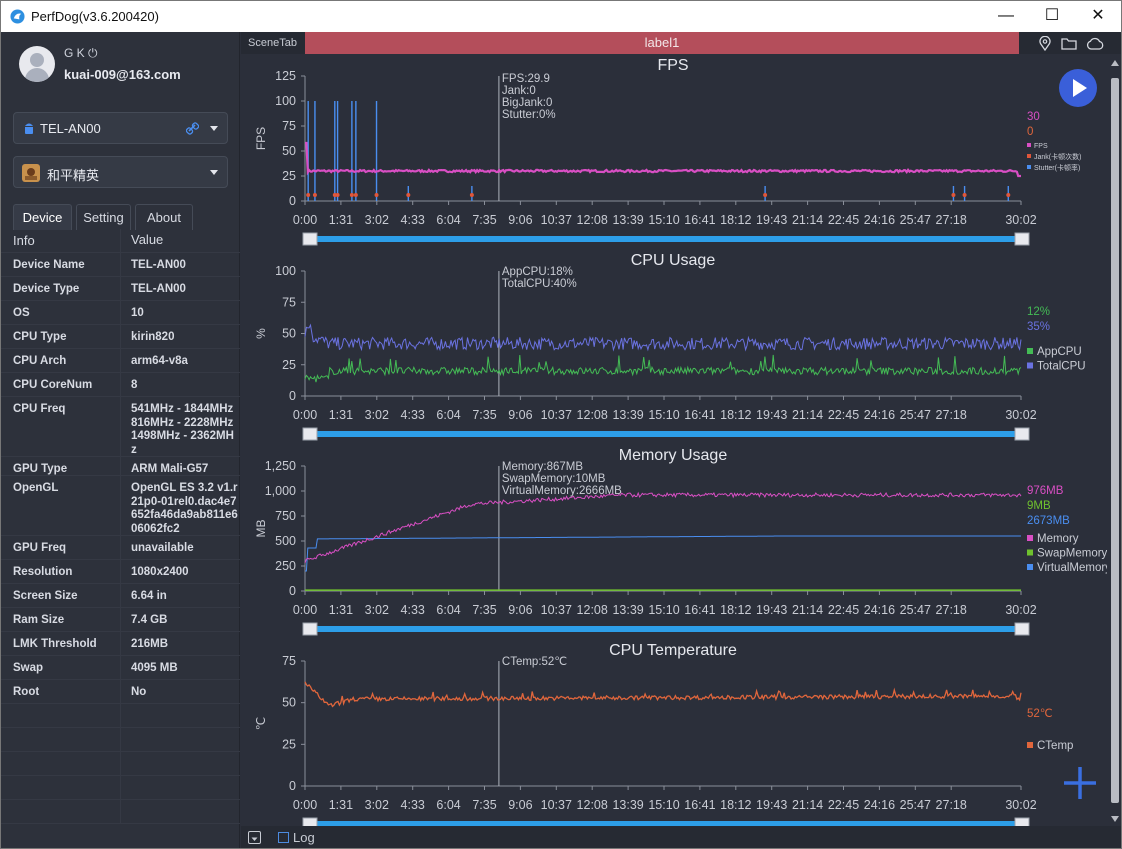 This screenshot has height=849, width=1122. I want to click on info-key: CPU Arch, so click(40, 361).